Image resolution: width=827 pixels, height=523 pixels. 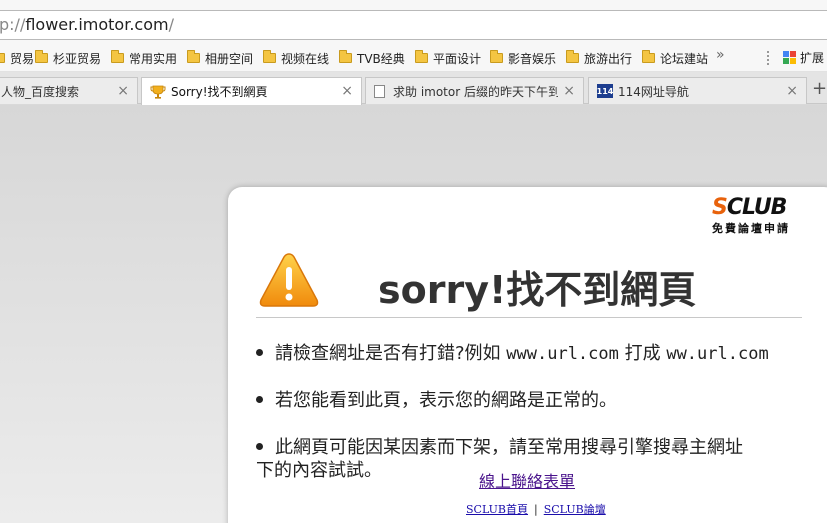 I want to click on logo-subtitle: 免費論壇申請, so click(x=751, y=228).